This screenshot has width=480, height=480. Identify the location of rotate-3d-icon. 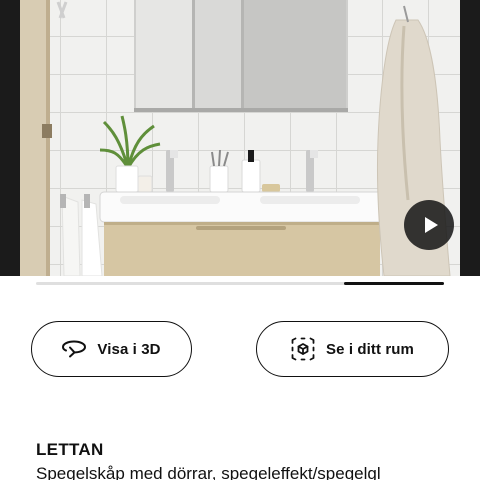
(74, 349).